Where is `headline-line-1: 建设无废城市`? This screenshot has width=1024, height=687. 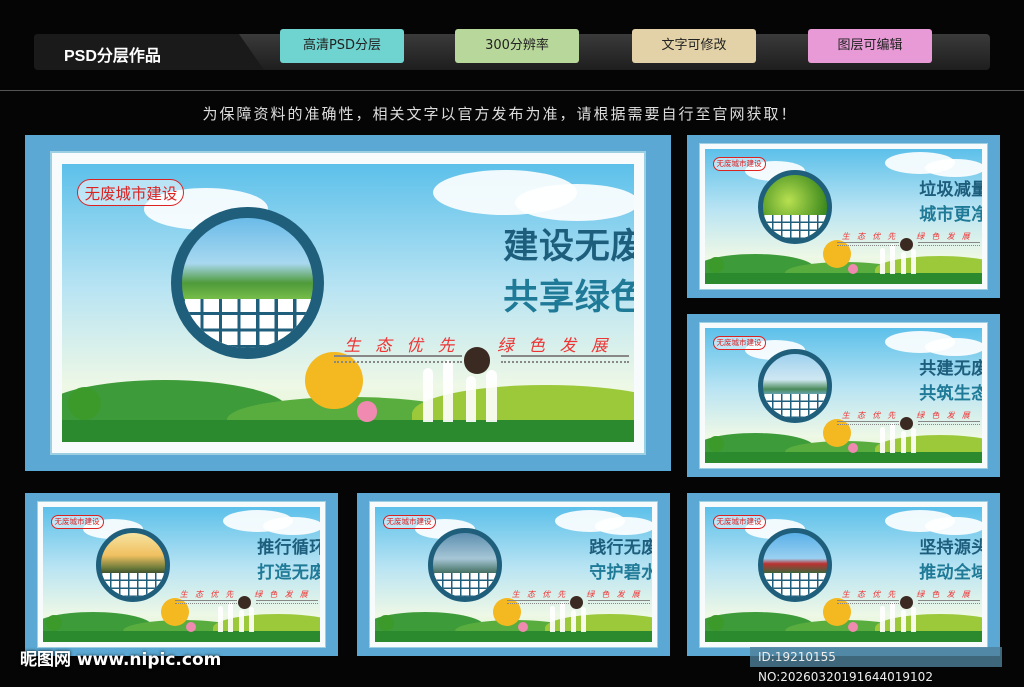
headline-line-1: 建设无废城市 is located at coordinates (568, 247).